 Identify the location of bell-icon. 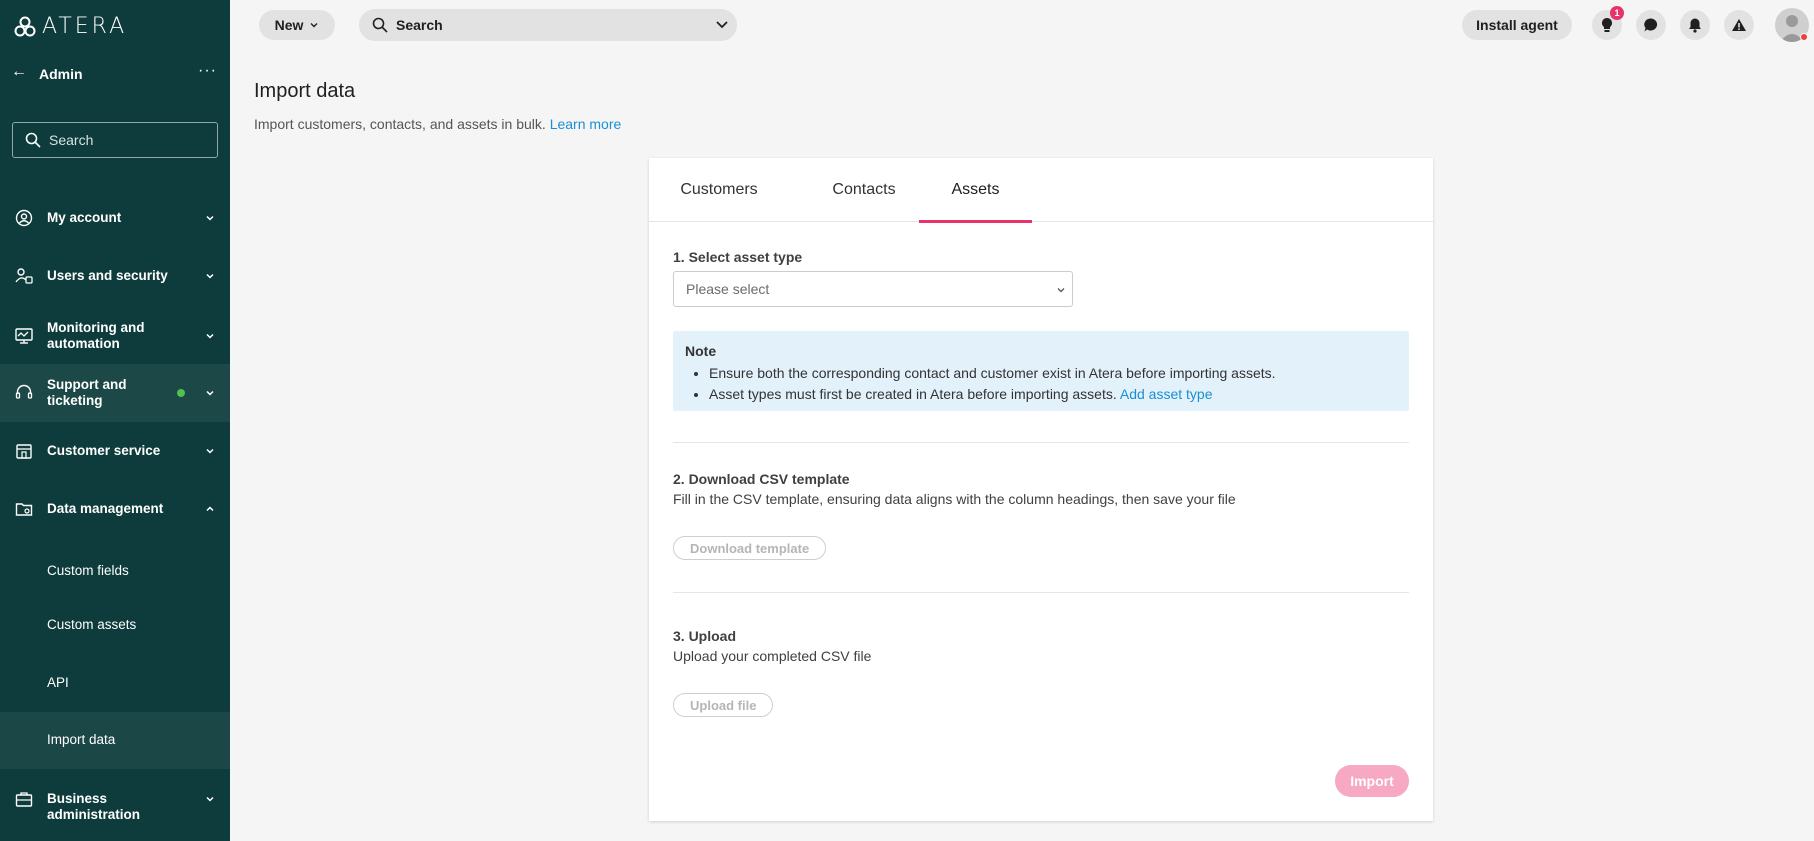
(1695, 25).